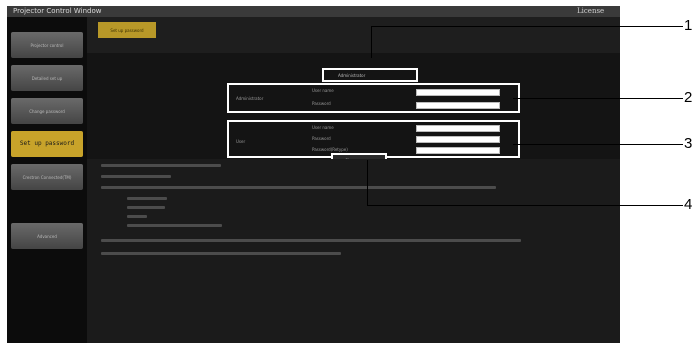  I want to click on sidebar-item-label: Change password, so click(47, 111).